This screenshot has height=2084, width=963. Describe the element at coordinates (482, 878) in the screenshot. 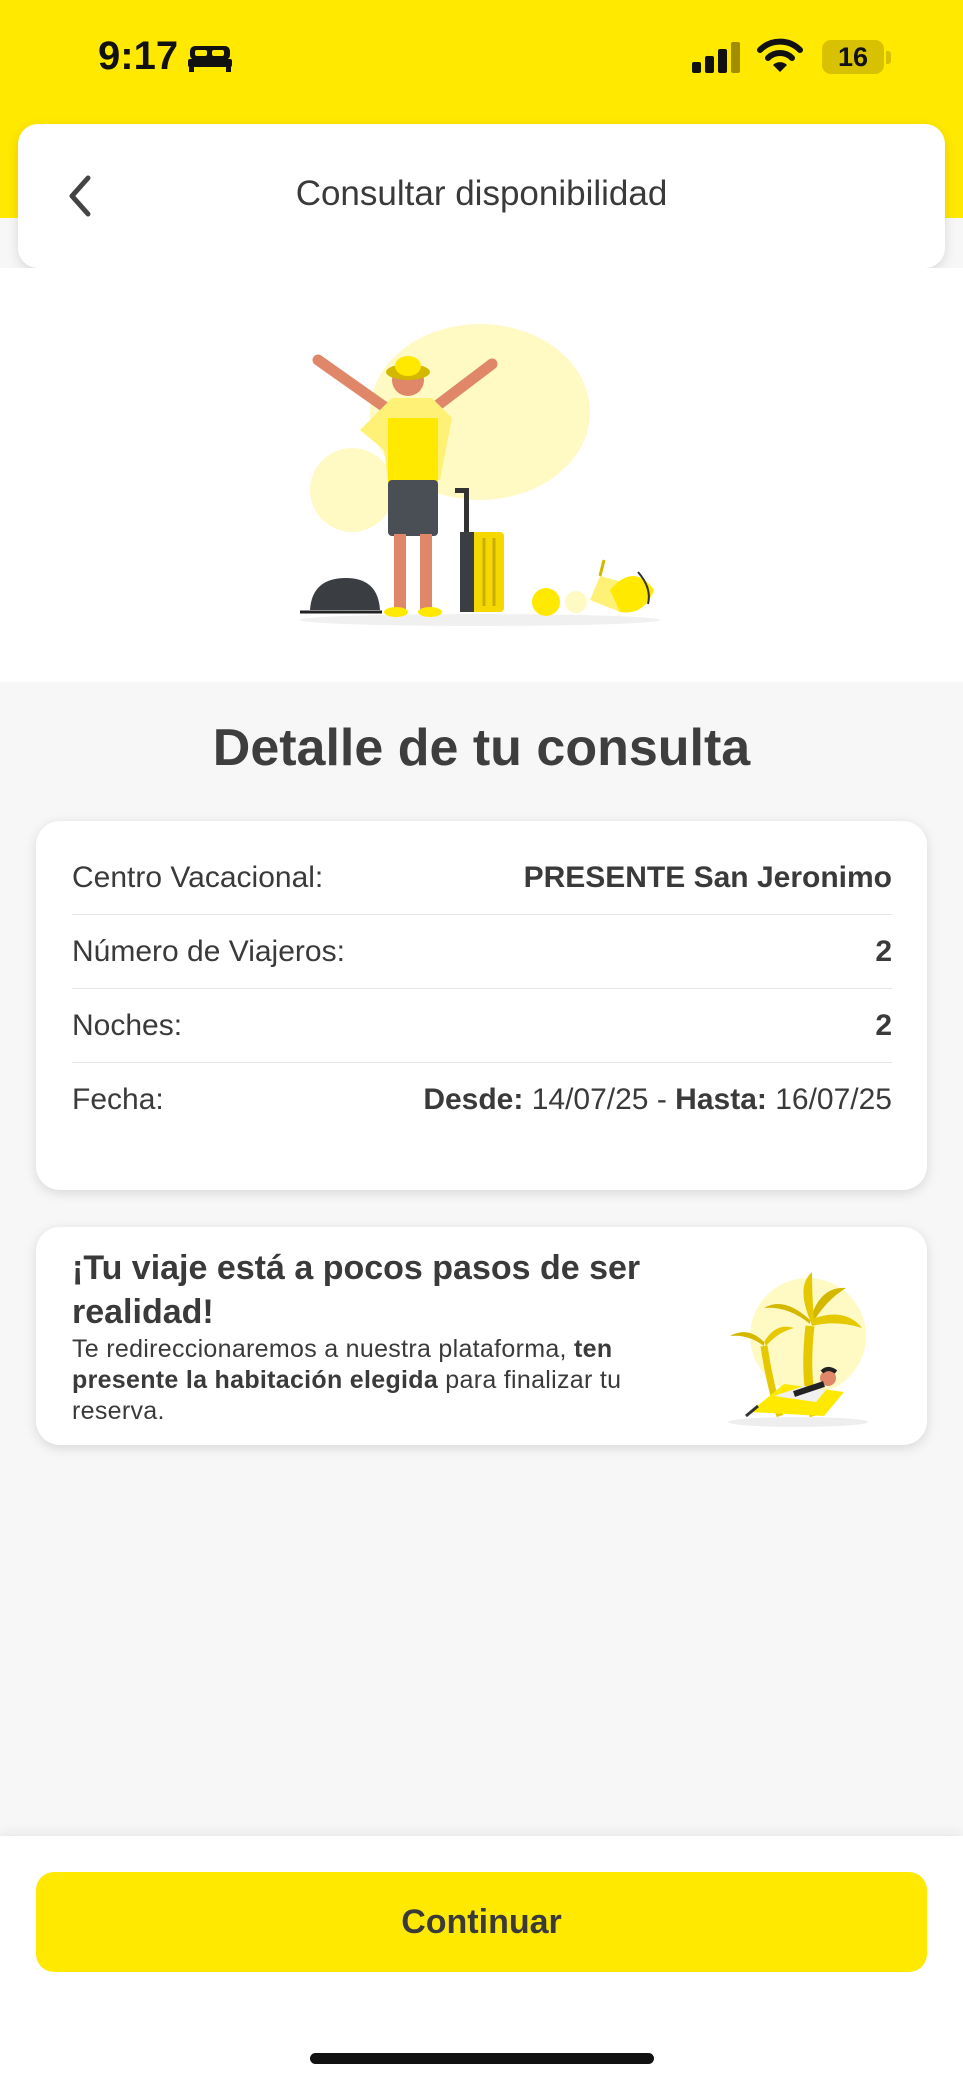

I see `detail-row-centro: Centro Vacacional: PRESENTE San Jeronimo` at that location.